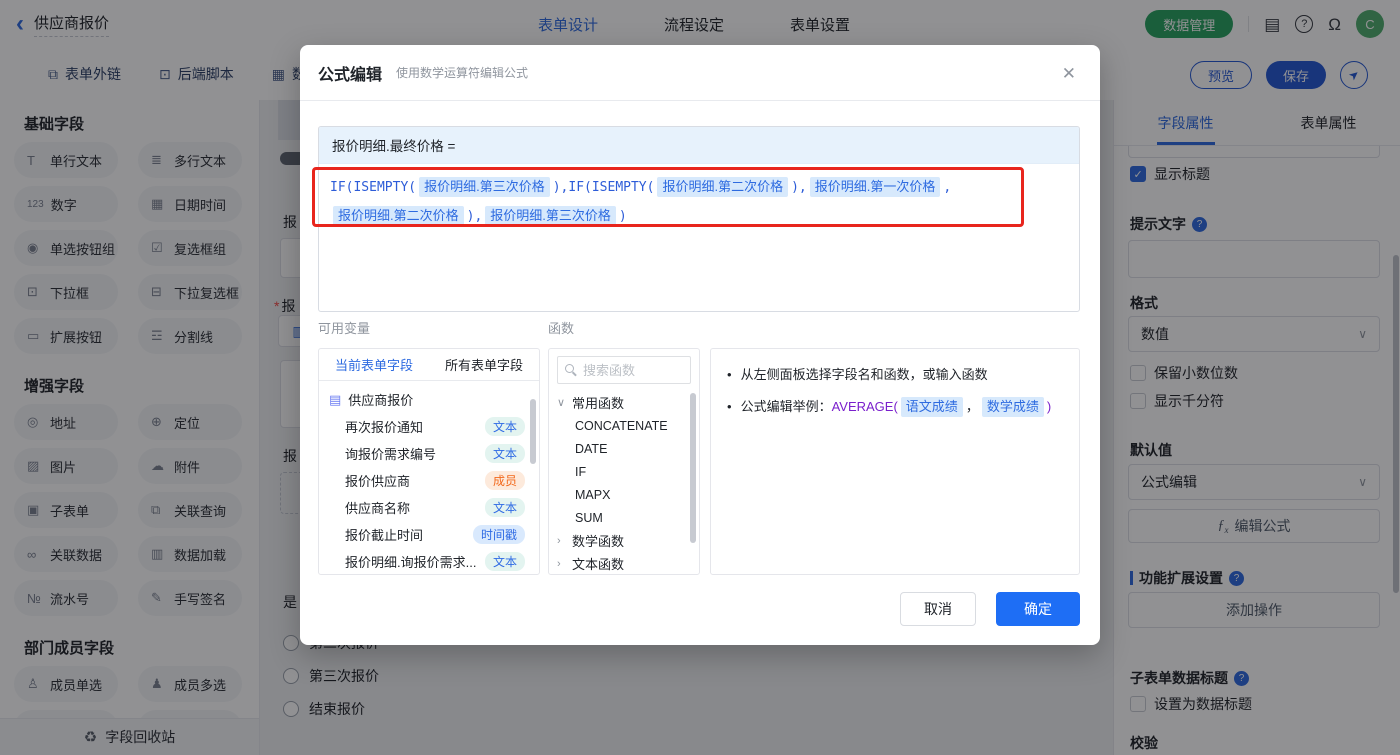  Describe the element at coordinates (378, 508) in the screenshot. I see `variable-name: 供应商名称` at that location.